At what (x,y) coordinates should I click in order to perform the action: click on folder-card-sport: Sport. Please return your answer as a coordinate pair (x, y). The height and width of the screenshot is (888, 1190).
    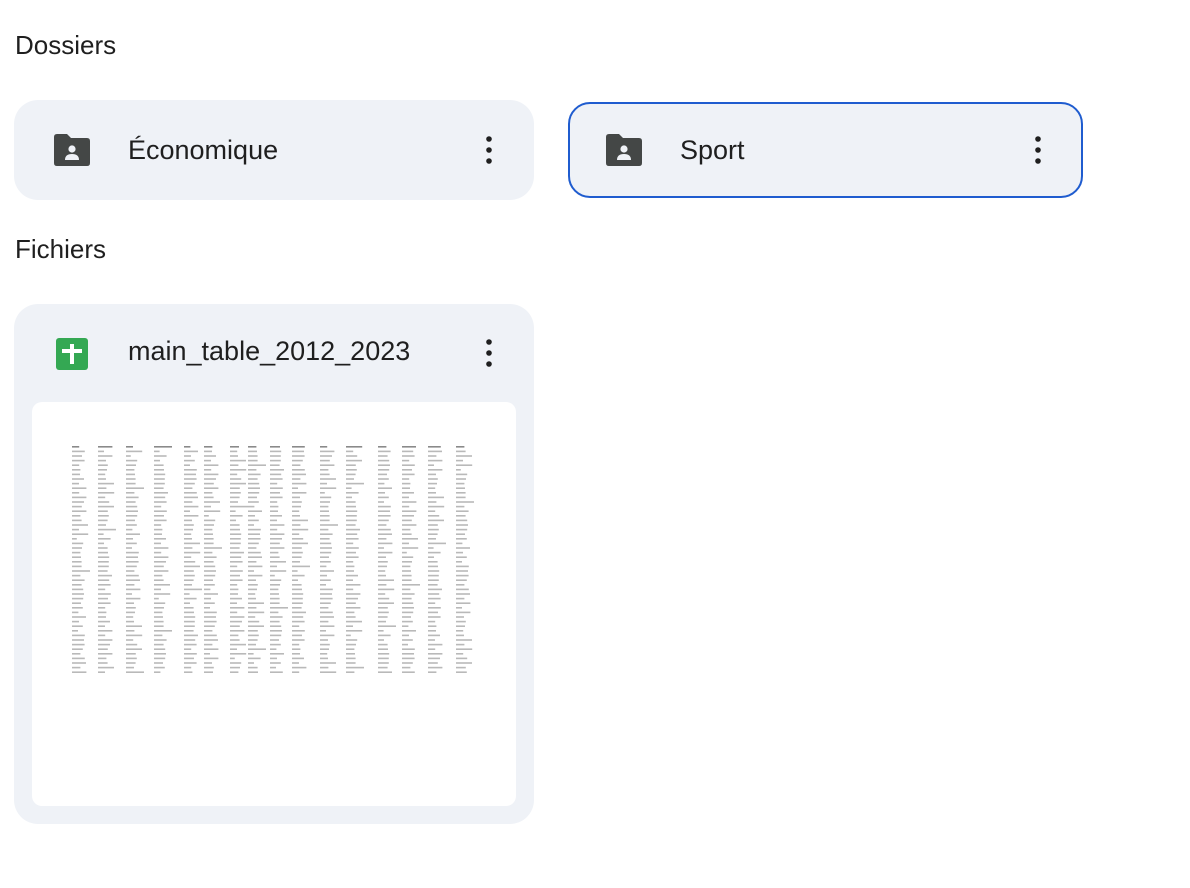
    Looking at the image, I should click on (825, 150).